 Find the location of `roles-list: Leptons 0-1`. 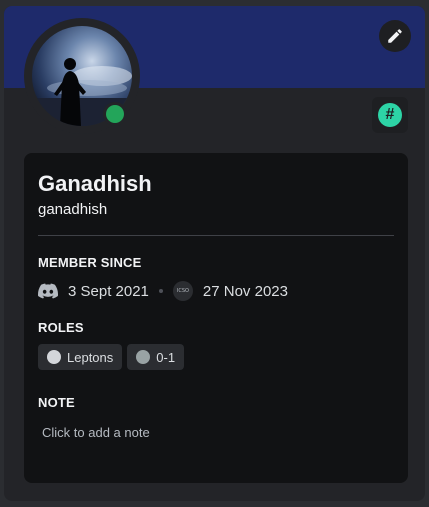

roles-list: Leptons 0-1 is located at coordinates (111, 357).